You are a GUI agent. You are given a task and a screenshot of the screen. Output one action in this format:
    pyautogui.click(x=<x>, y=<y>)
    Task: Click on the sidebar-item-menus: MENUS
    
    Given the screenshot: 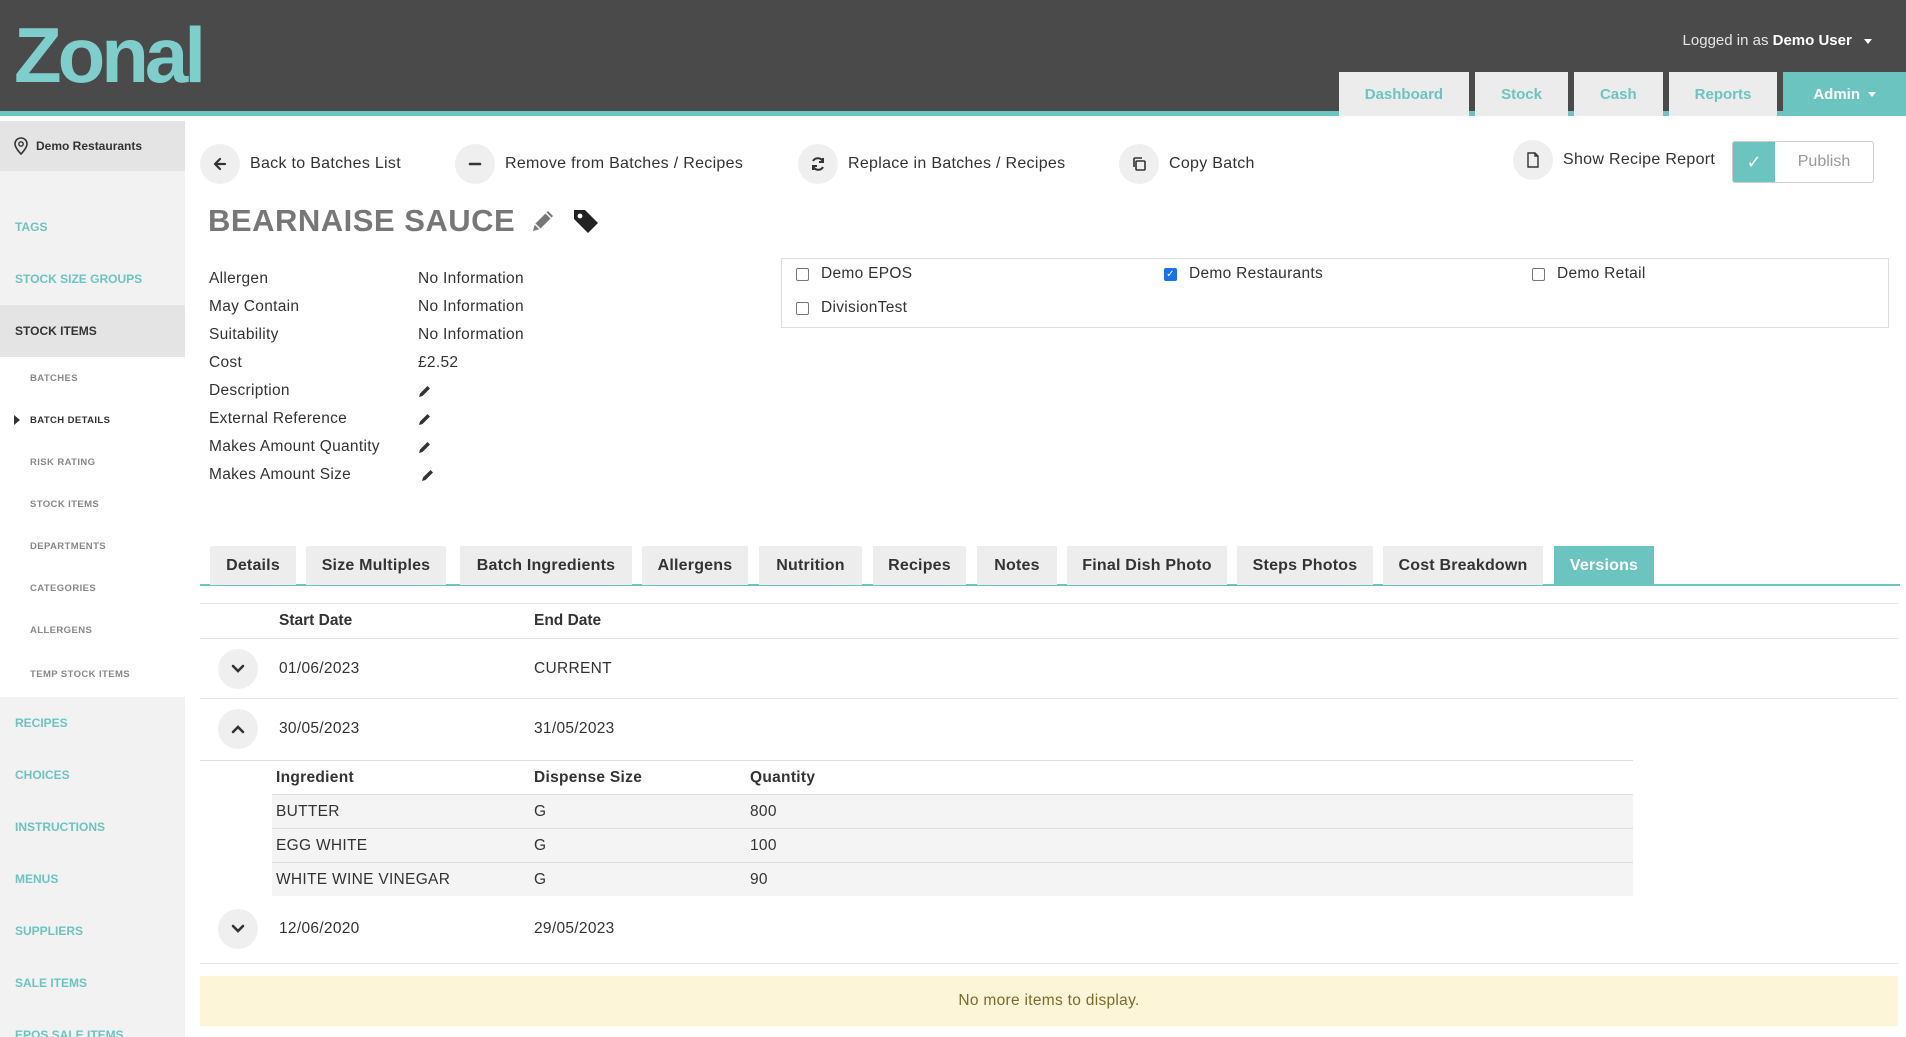 What is the action you would take?
    pyautogui.click(x=92, y=879)
    